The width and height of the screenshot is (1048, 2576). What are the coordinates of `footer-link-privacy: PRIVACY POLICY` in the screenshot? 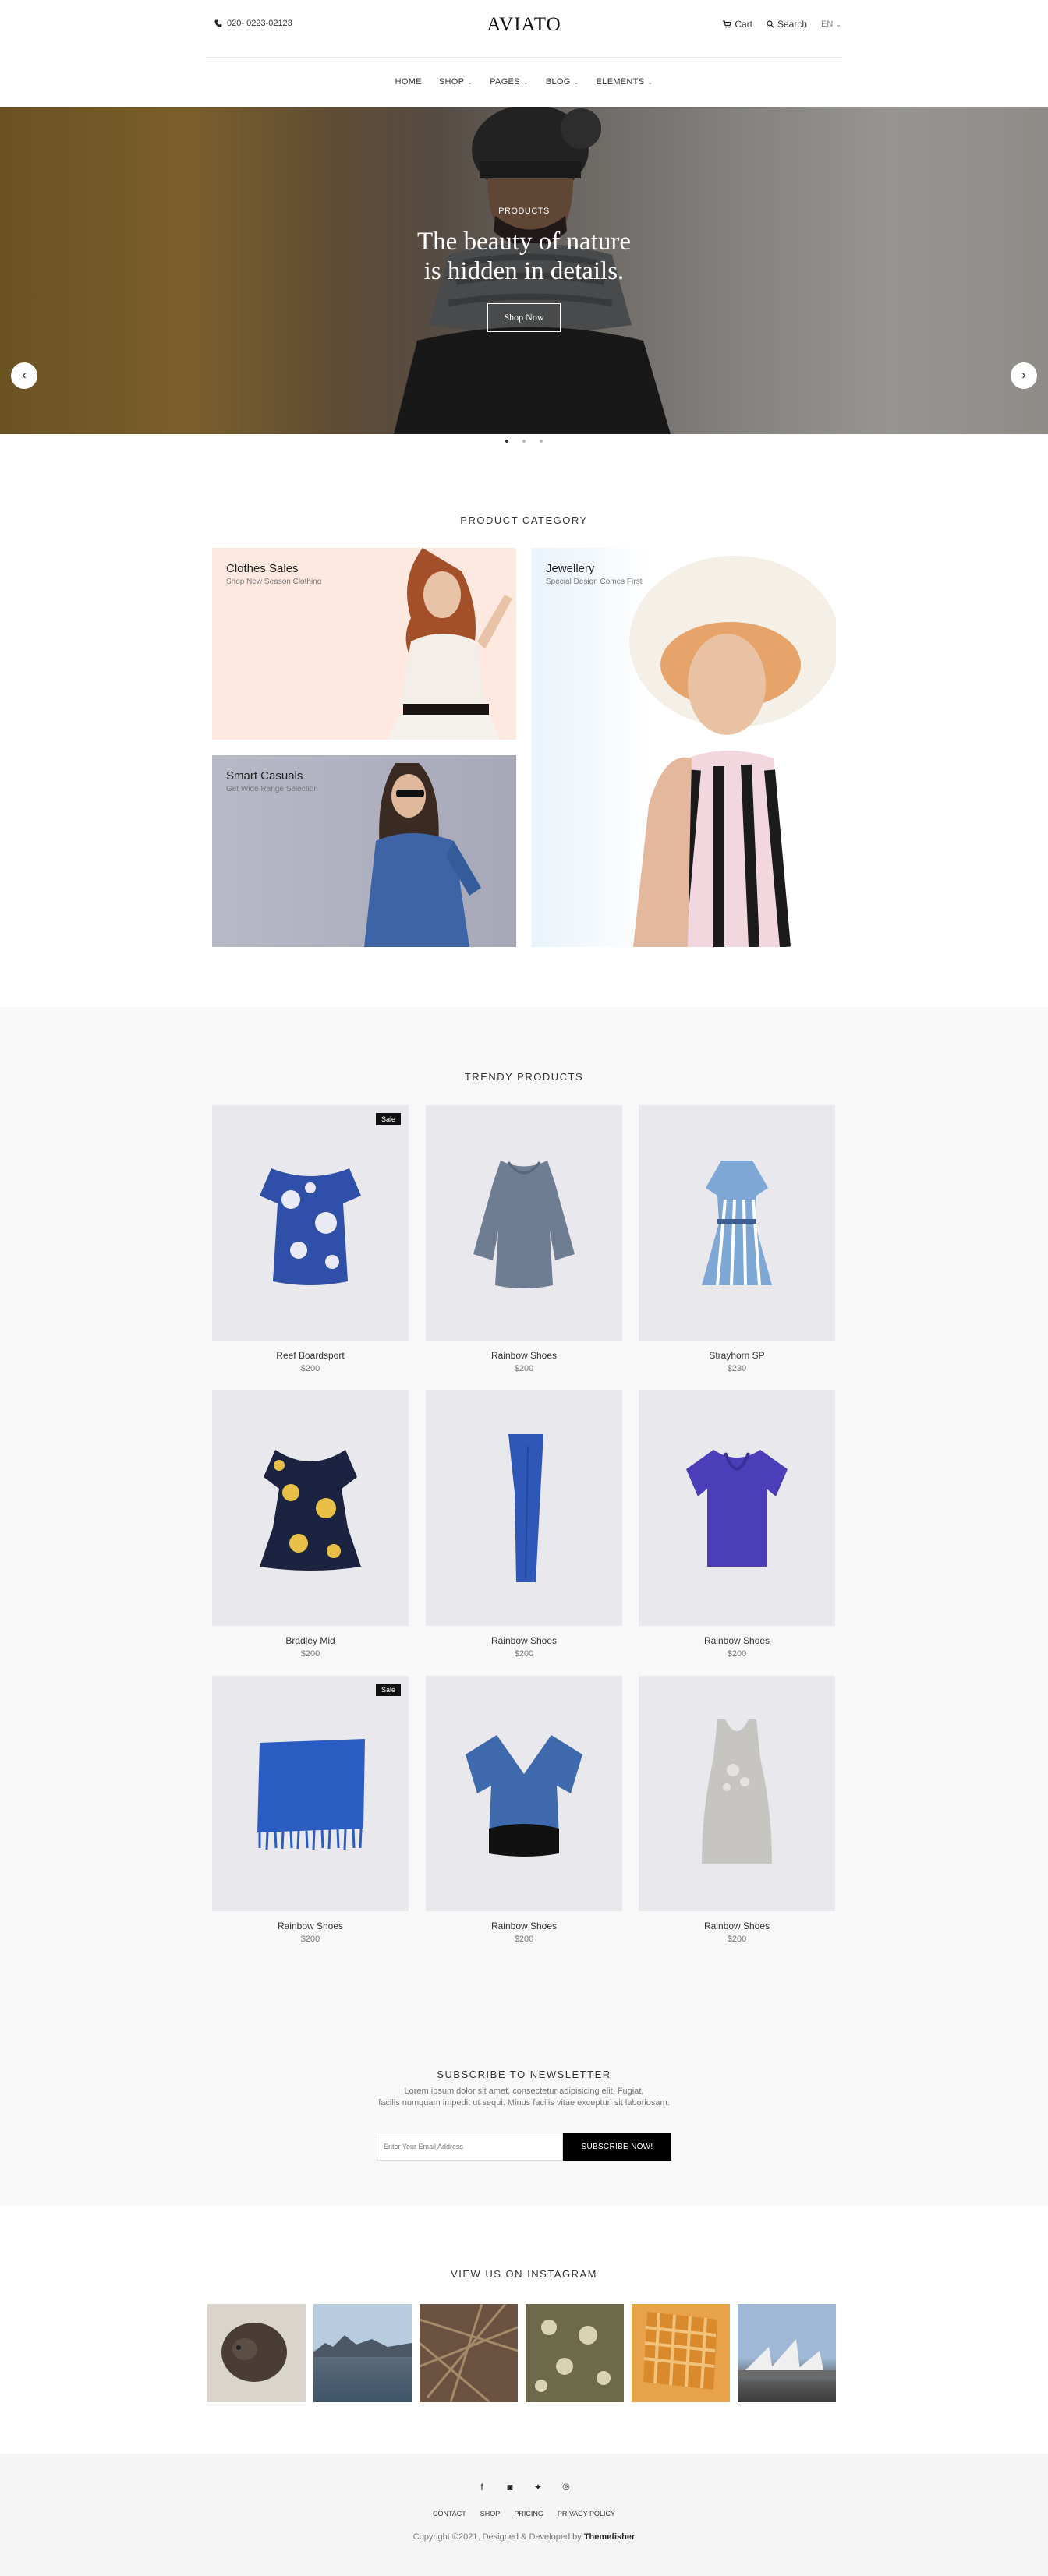 It's located at (586, 2514).